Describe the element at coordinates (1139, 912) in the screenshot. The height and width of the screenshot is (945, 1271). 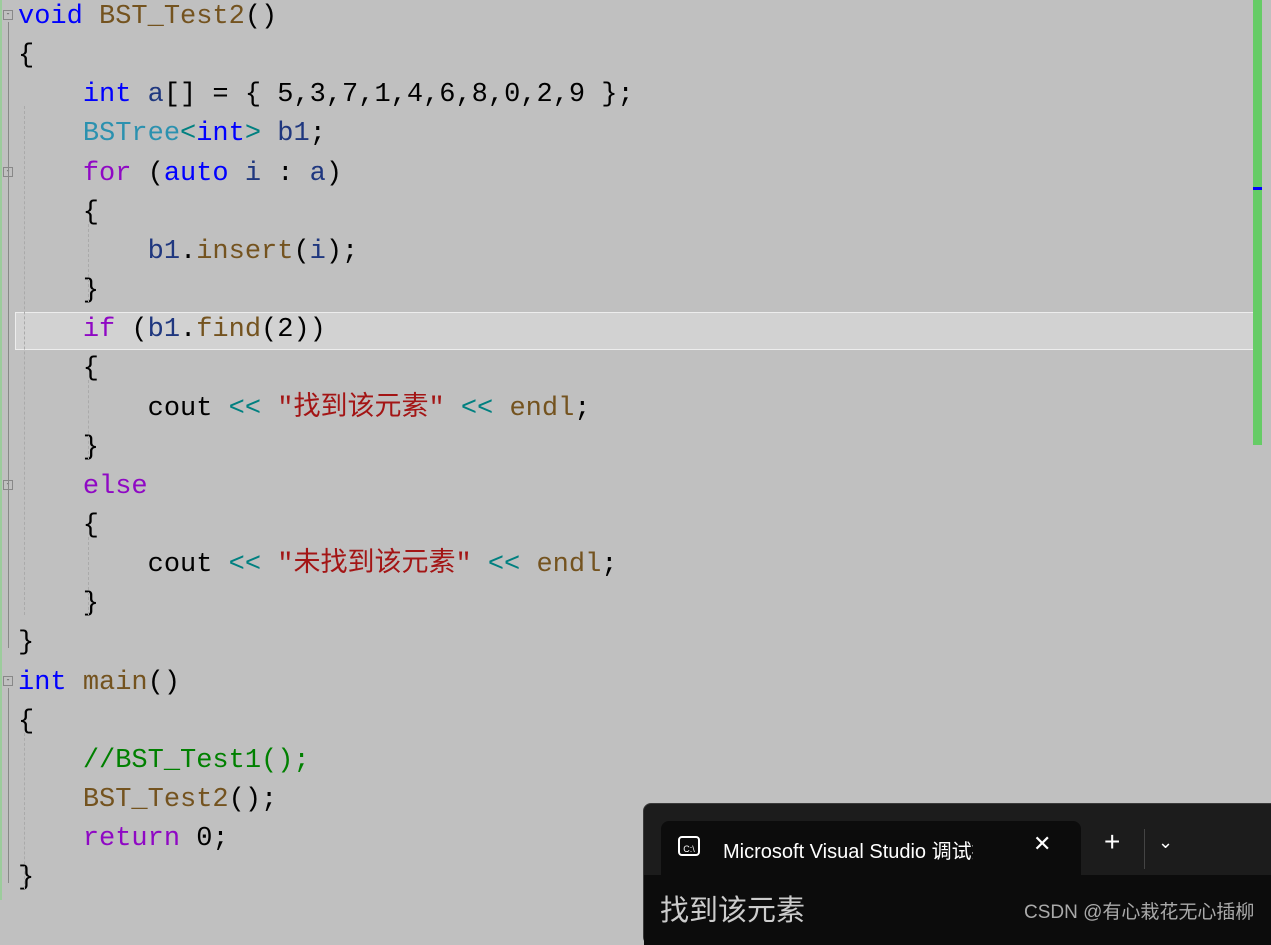
I see `watermark: CSDN @有心栽花无心插柳` at that location.